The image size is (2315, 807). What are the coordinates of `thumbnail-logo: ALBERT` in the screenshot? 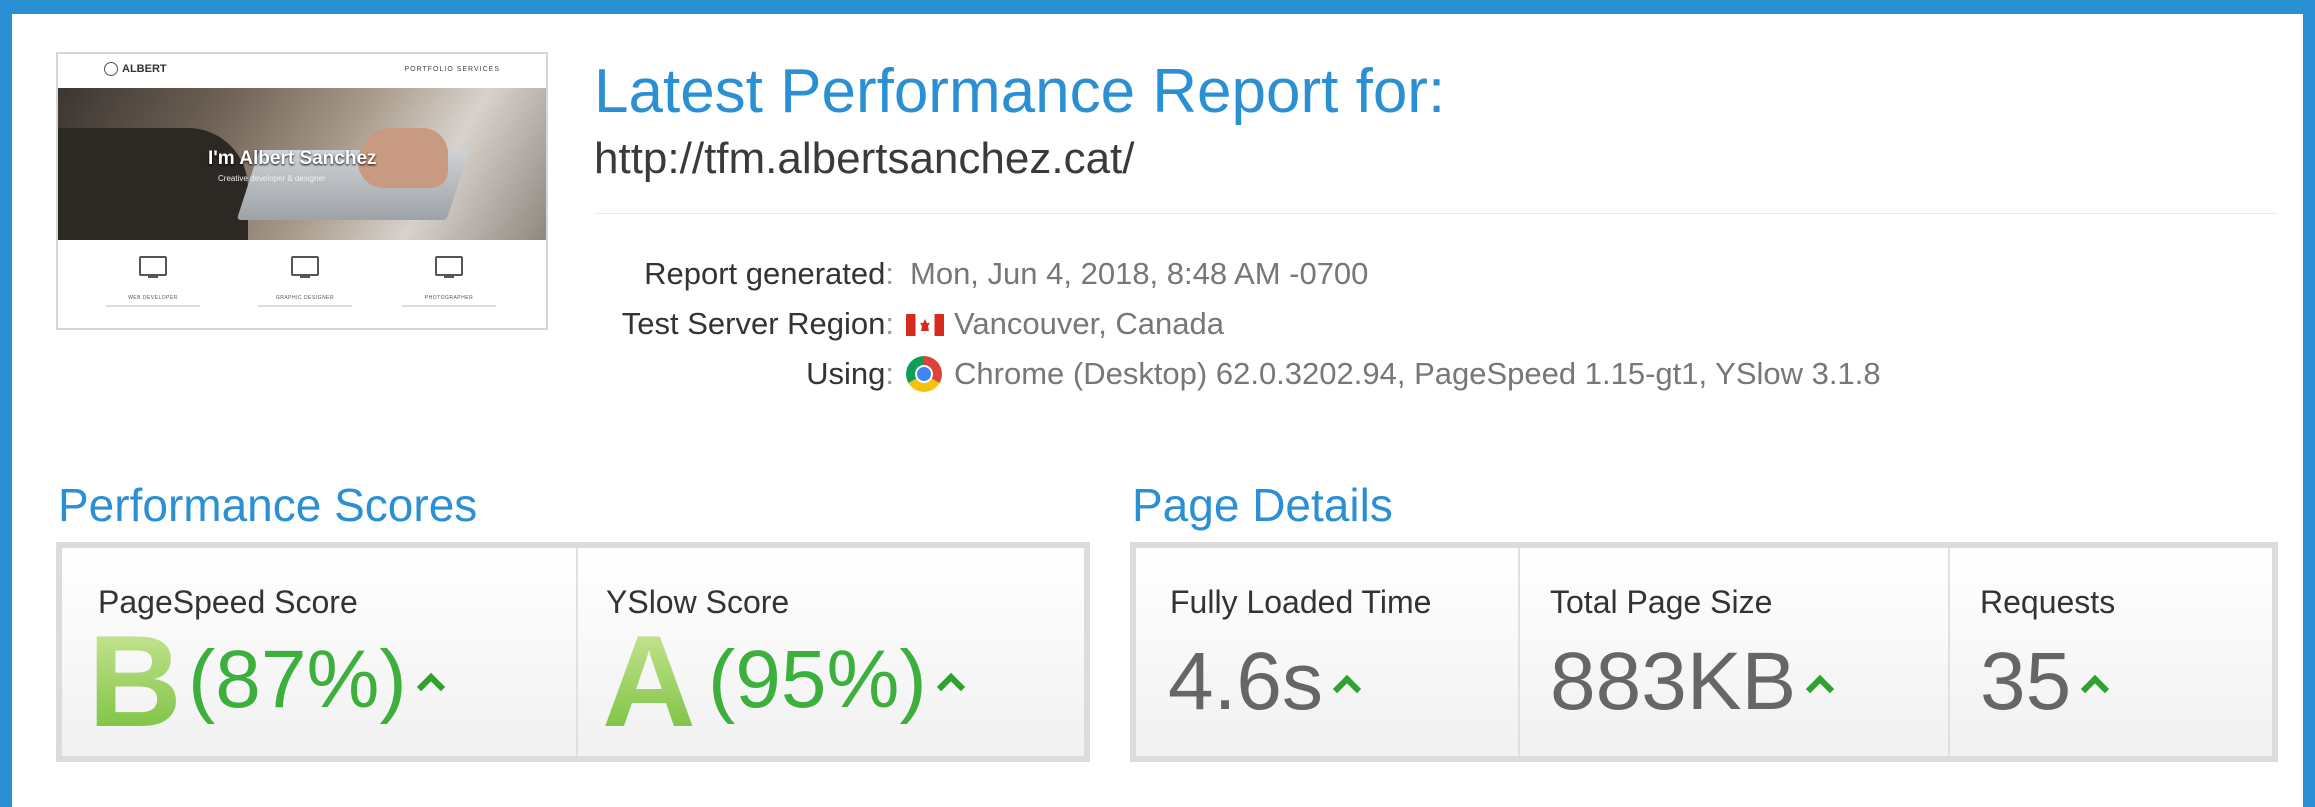 It's located at (135, 69).